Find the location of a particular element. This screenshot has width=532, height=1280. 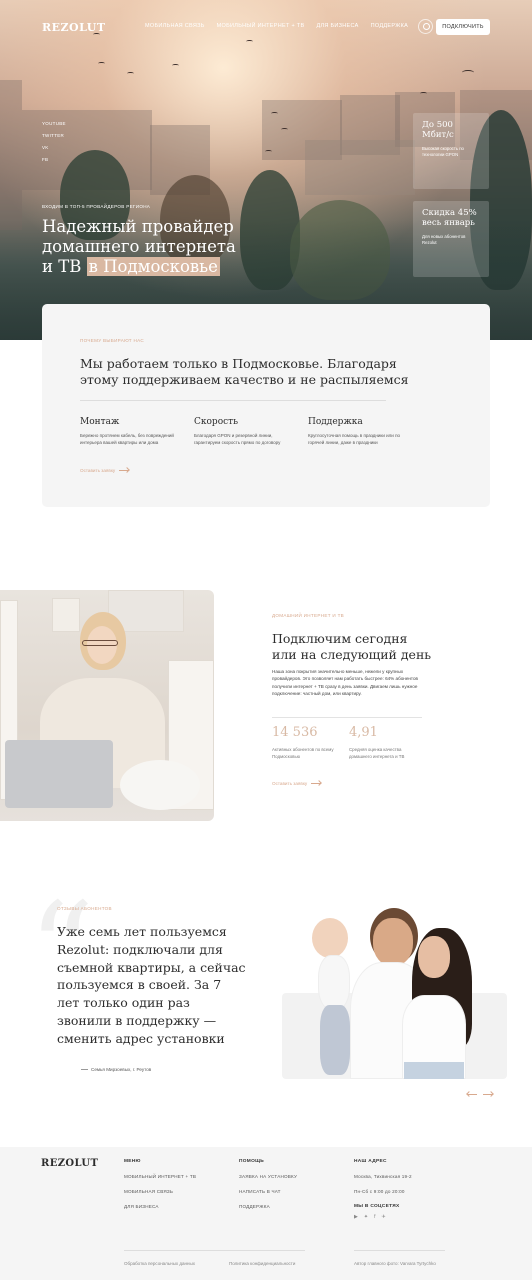

child-head is located at coordinates (330, 938).